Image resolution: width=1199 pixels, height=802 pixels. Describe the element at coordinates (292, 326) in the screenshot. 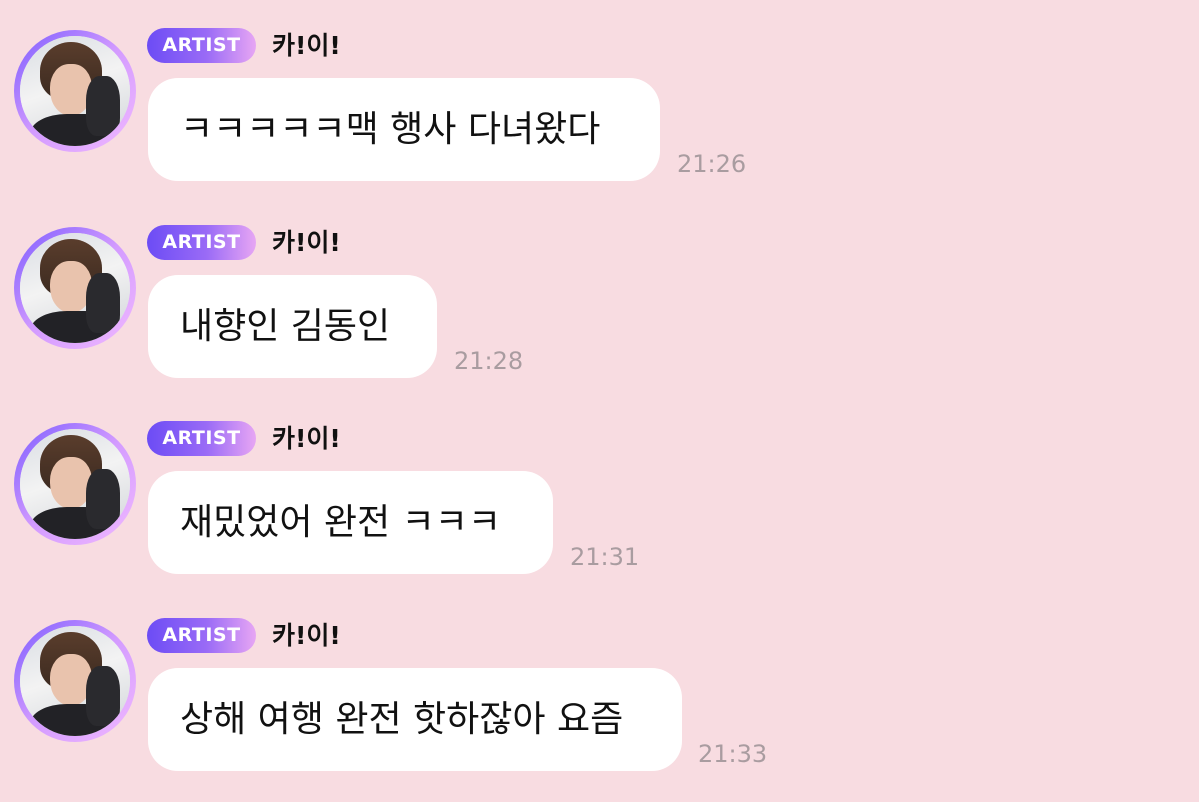

I see `message-bubble: 내향인 김동인` at that location.